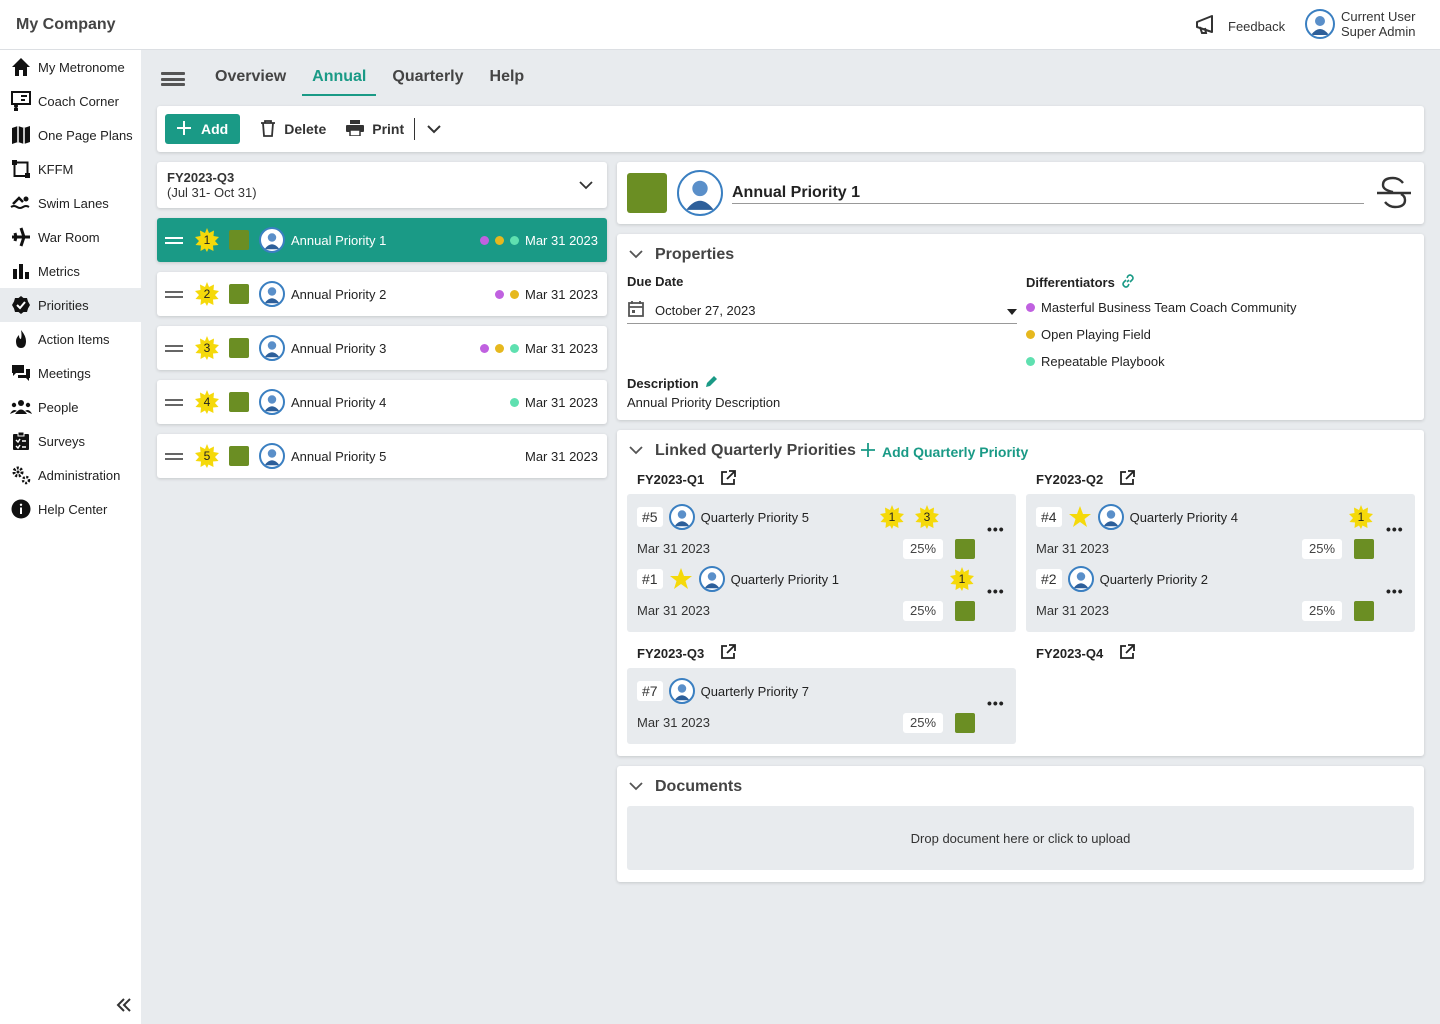  What do you see at coordinates (1137, 517) in the screenshot?
I see `quarterly-priority-item: #4 Quarterly Priority 4` at bounding box center [1137, 517].